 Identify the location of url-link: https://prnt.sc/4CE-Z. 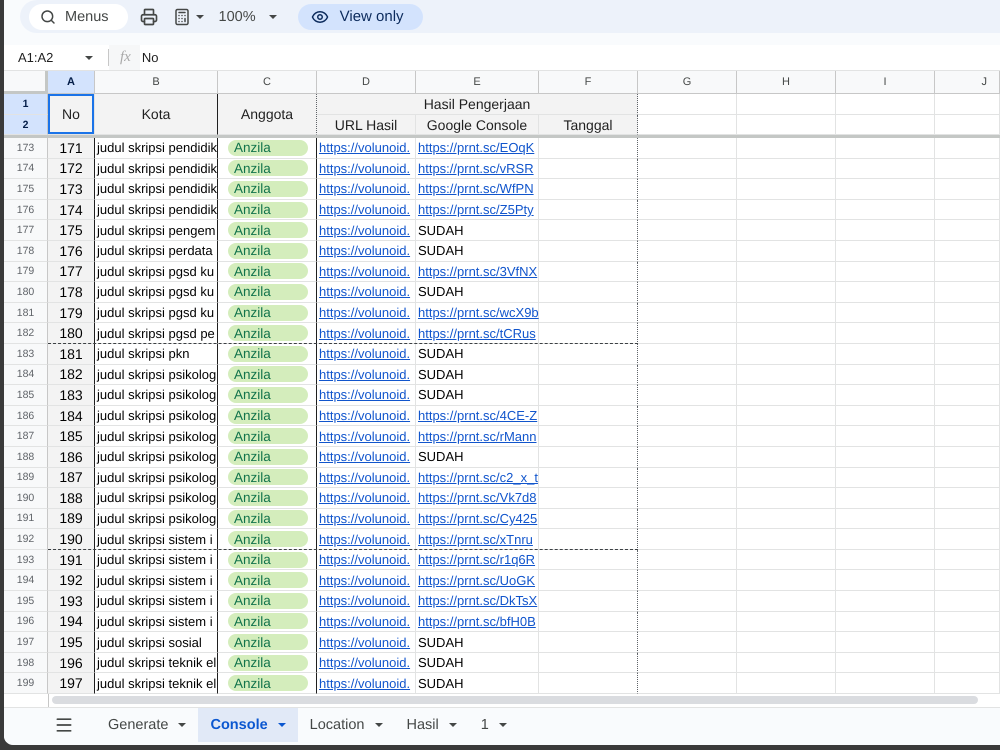
(478, 416).